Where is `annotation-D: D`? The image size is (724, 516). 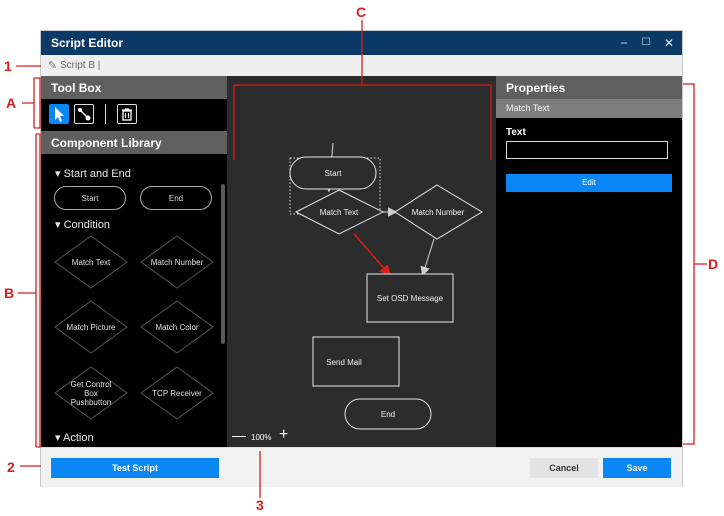 annotation-D: D is located at coordinates (713, 264).